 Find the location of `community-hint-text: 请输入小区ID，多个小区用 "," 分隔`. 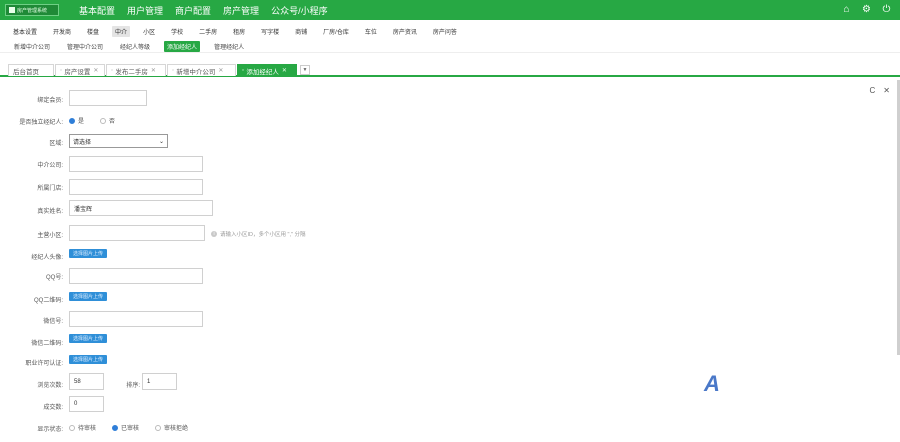

community-hint-text: 请输入小区ID，多个小区用 "," 分隔 is located at coordinates (263, 235).